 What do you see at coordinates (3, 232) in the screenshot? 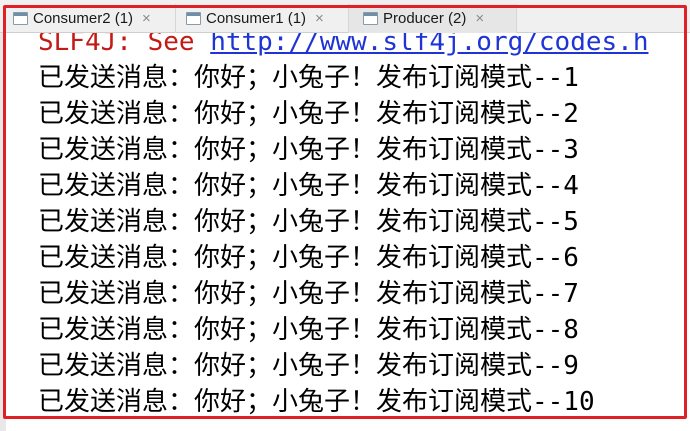
I see `console-gutter` at bounding box center [3, 232].